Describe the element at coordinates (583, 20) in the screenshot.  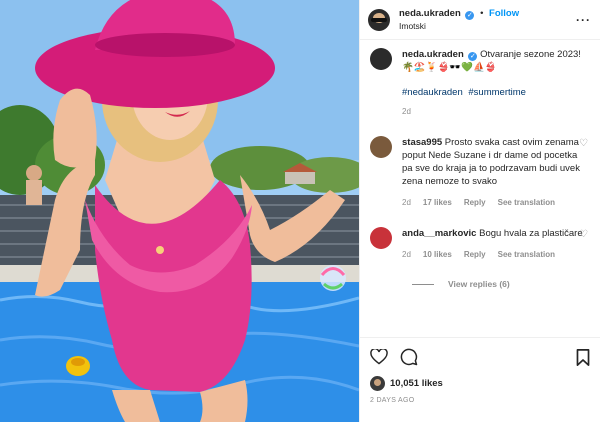
I see `more-options-icon: ···` at that location.